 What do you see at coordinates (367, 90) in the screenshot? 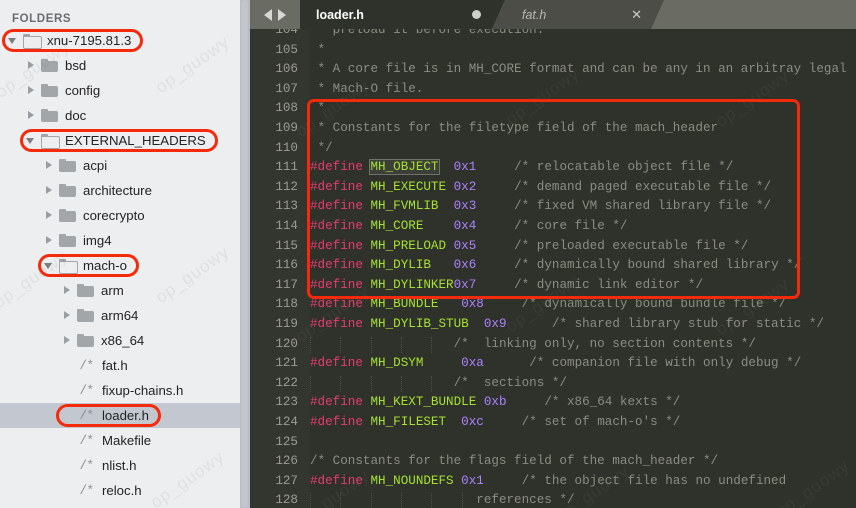
I see `code-line: * Mach-O file.` at bounding box center [367, 90].